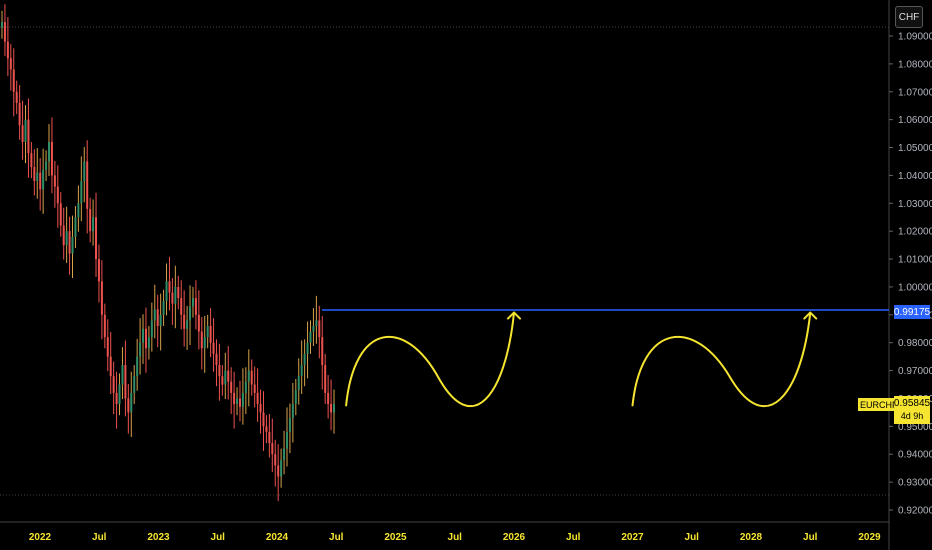  Describe the element at coordinates (915, 483) in the screenshot. I see `y-tick-label: 0.93000` at that location.